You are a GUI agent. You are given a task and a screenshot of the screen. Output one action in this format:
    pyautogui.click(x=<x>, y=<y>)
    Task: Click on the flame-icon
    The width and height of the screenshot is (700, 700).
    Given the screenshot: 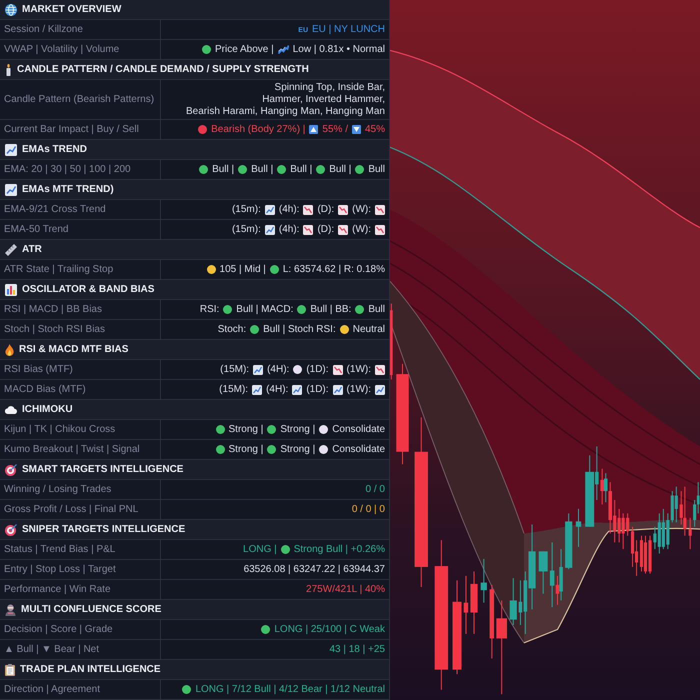 What is the action you would take?
    pyautogui.click(x=9, y=350)
    